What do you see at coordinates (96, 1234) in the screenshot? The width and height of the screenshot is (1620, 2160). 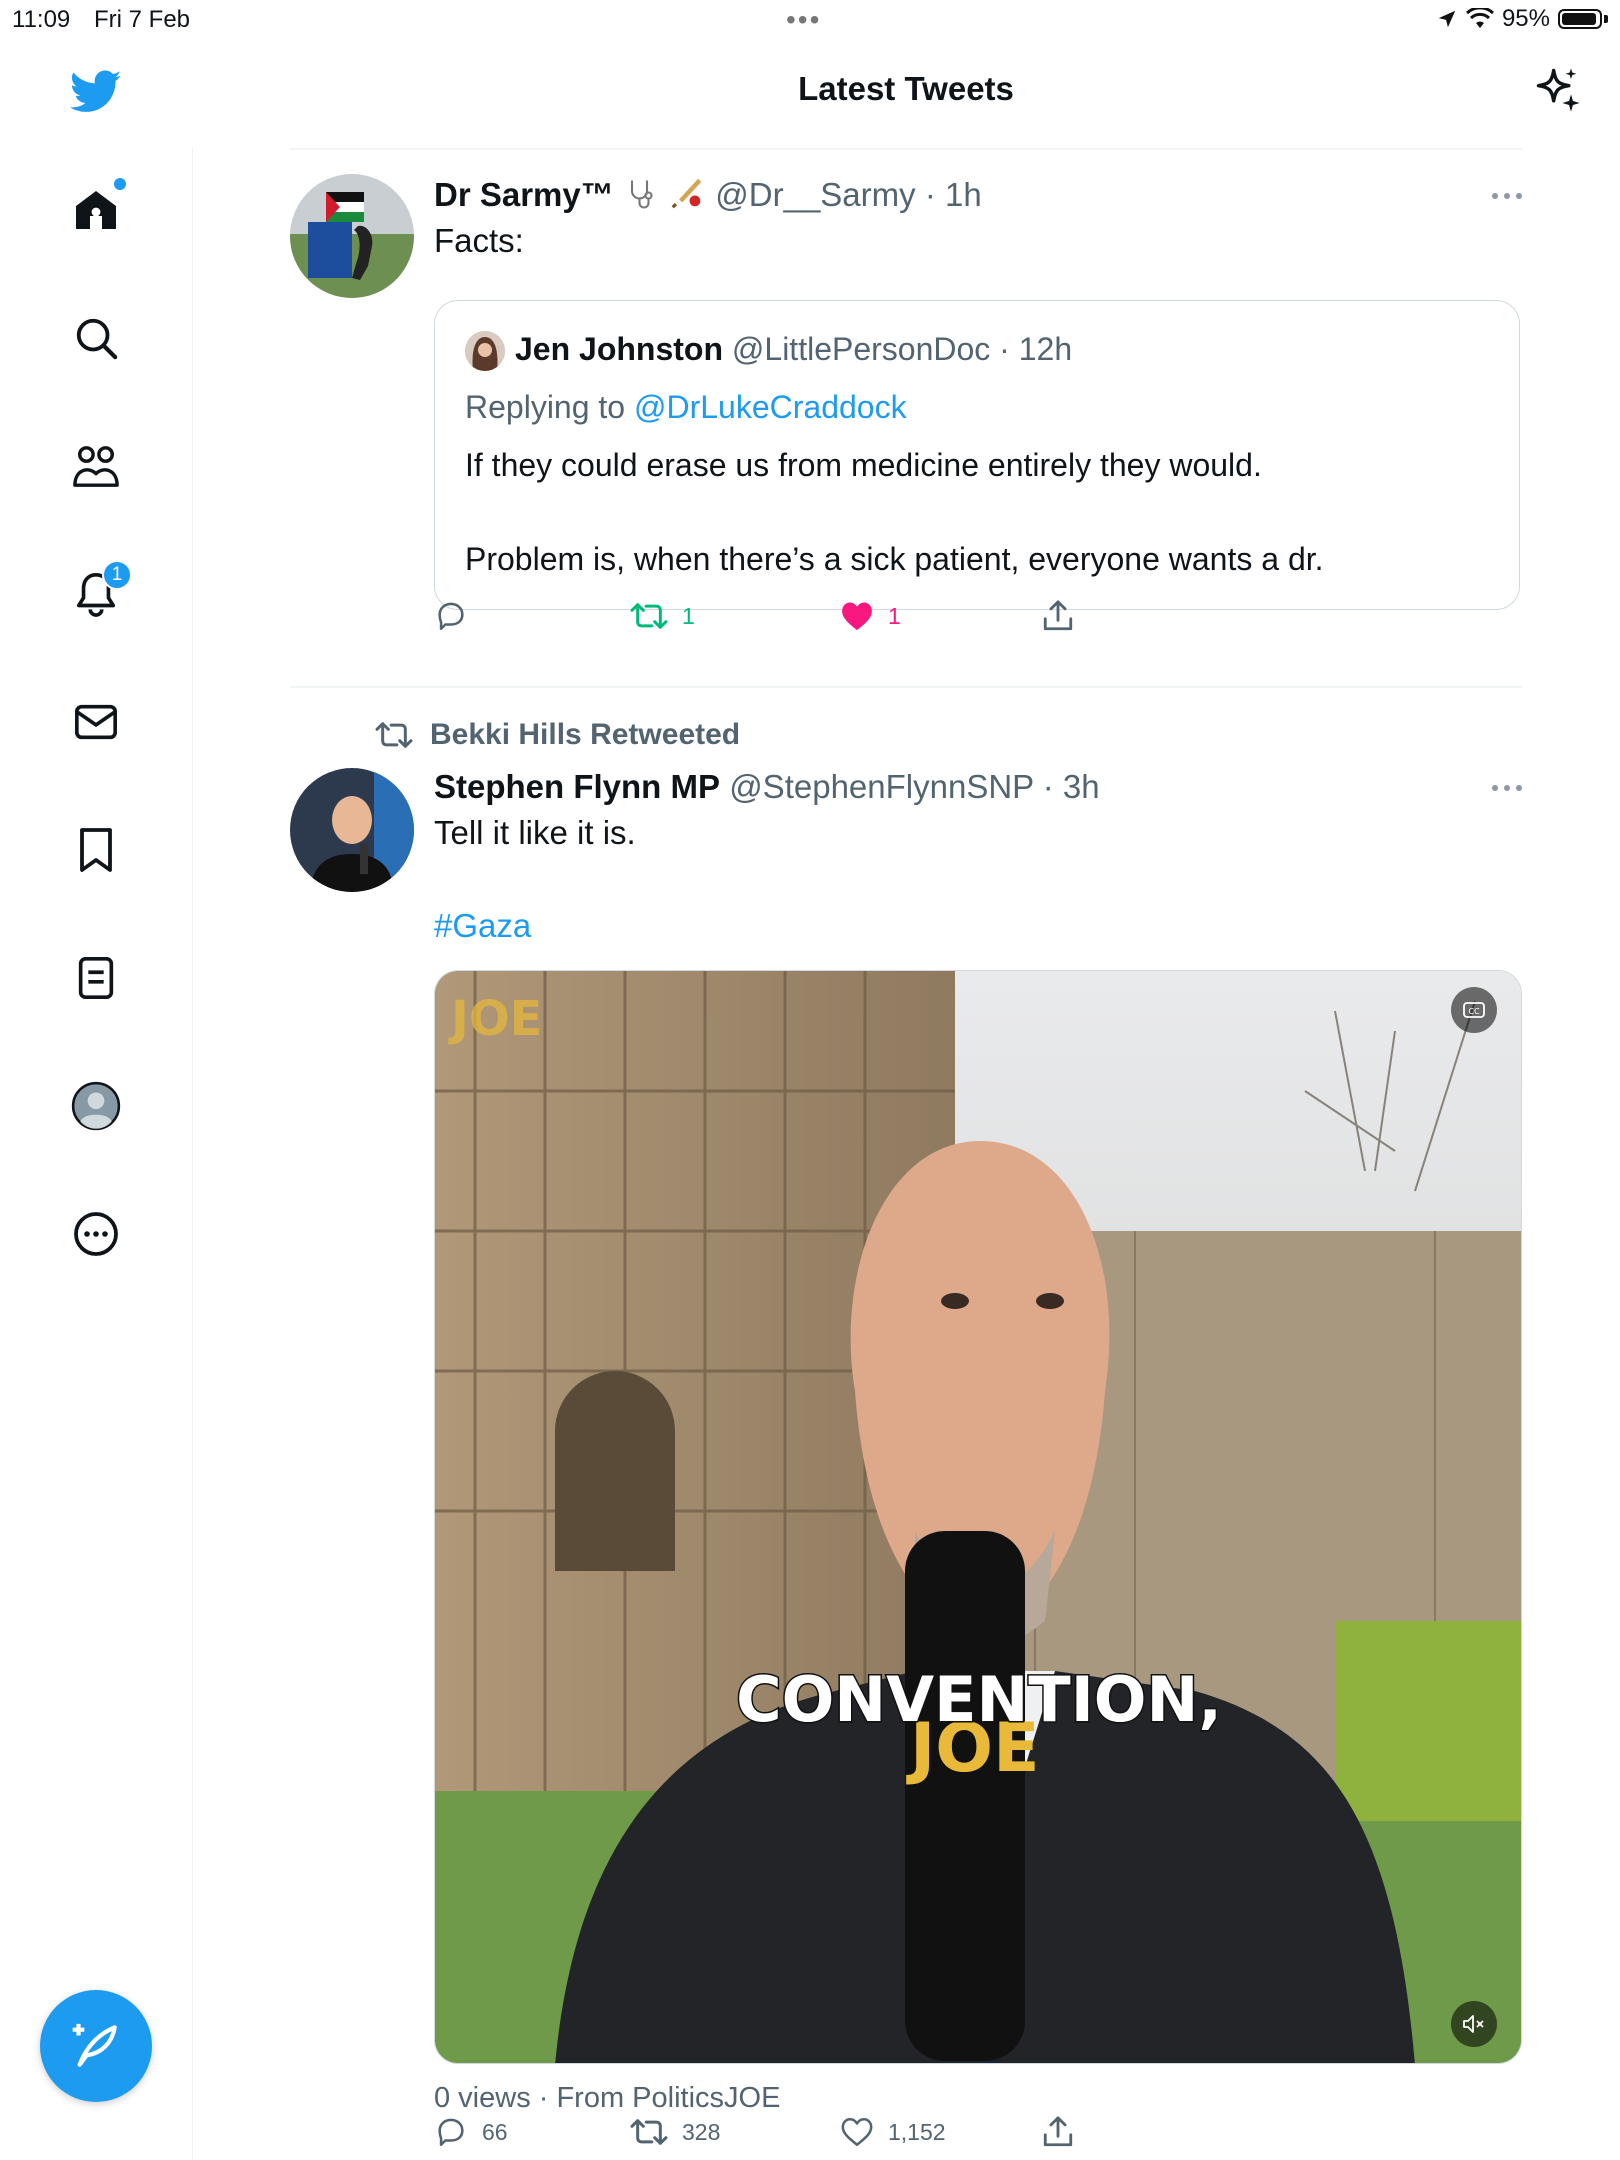 I see `more-options-circle-icon` at bounding box center [96, 1234].